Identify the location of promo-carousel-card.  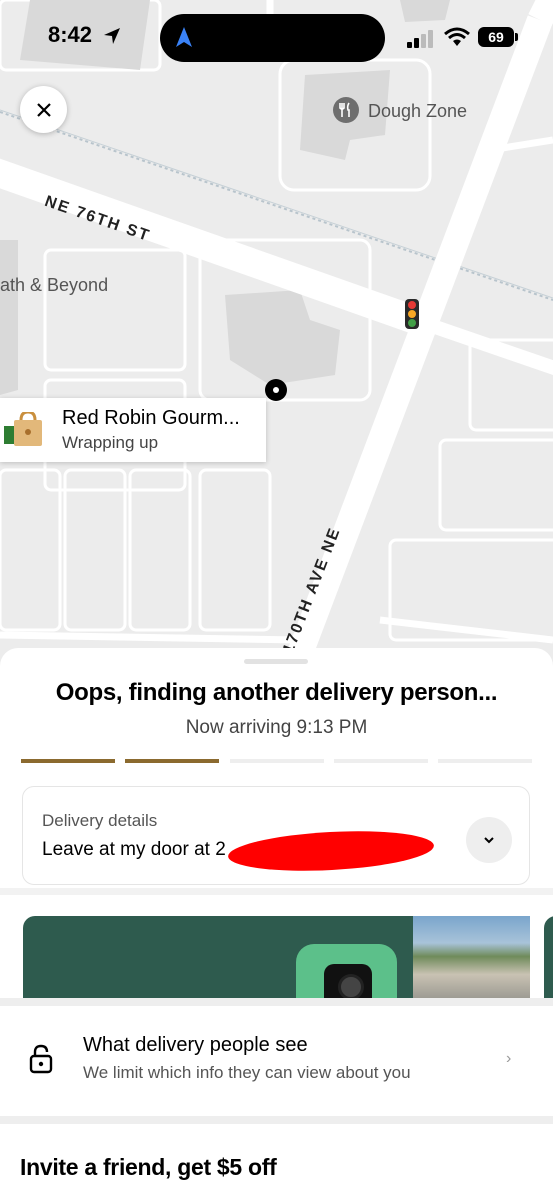
(276, 961).